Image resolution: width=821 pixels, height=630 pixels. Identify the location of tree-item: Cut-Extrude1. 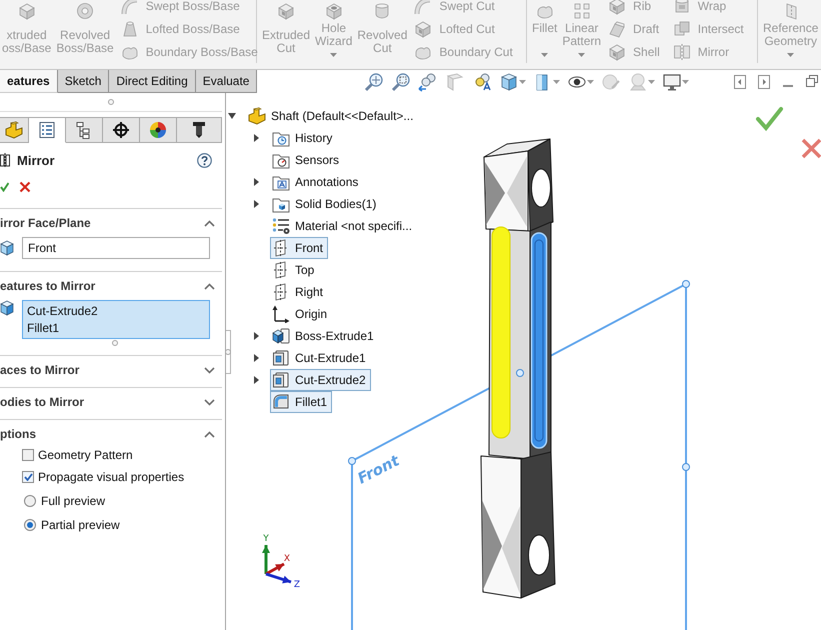
(320, 358).